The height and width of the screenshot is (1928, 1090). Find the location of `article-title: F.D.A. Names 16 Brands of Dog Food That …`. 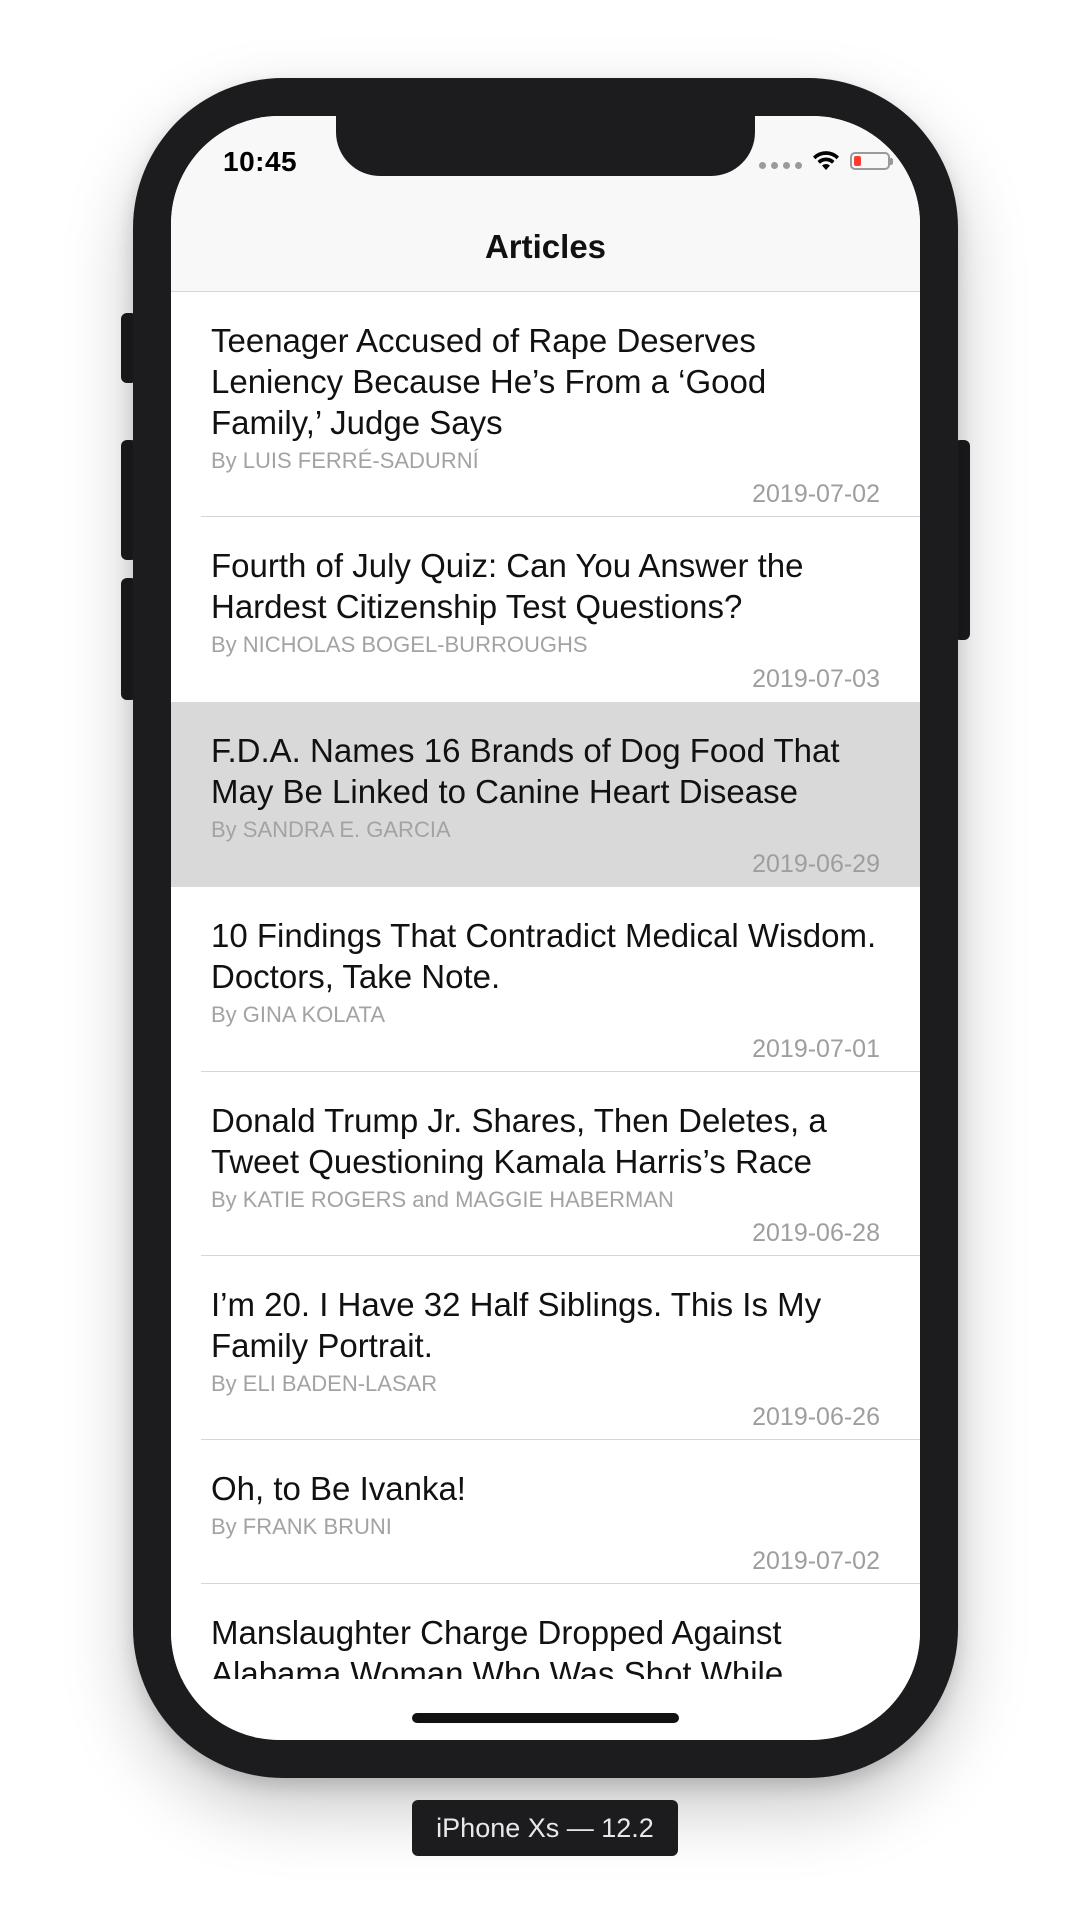

article-title: F.D.A. Names 16 Brands of Dog Food That … is located at coordinates (525, 771).